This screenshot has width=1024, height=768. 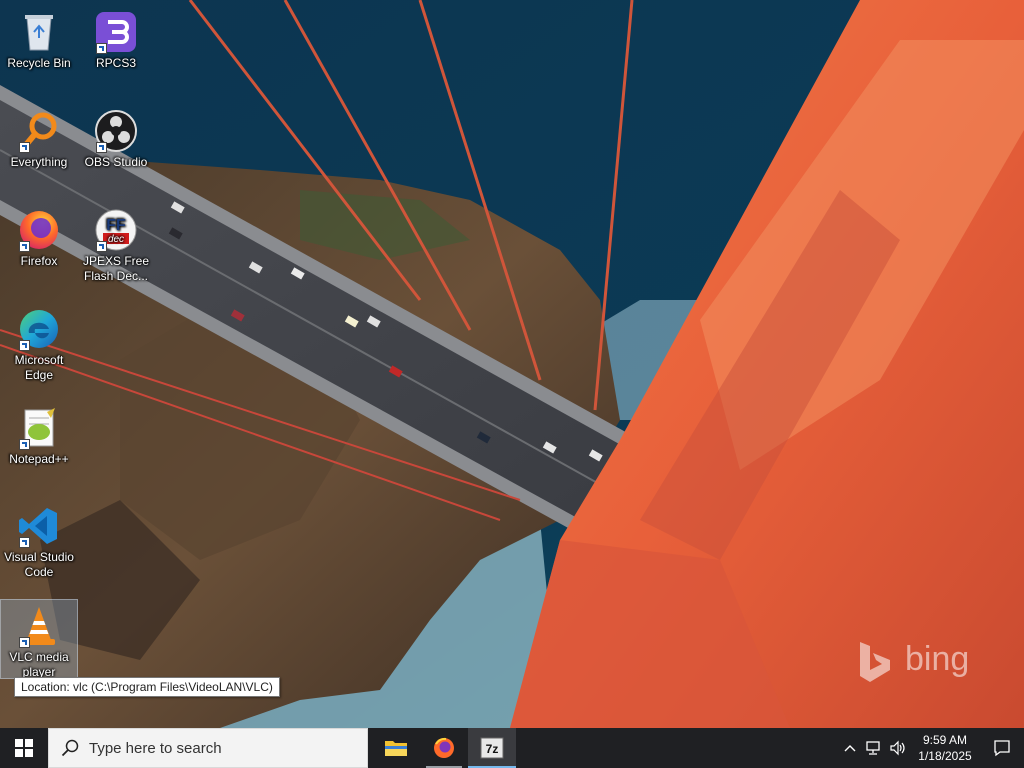 I want to click on desktop-icon-label: Recycle Bin, so click(x=39, y=63).